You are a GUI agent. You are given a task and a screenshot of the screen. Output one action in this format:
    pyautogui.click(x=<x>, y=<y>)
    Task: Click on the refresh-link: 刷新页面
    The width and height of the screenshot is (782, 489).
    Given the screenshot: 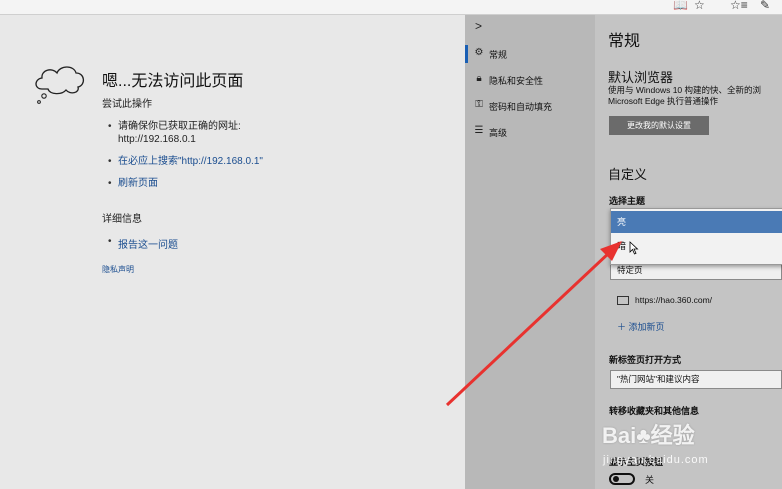 What is the action you would take?
    pyautogui.click(x=138, y=183)
    